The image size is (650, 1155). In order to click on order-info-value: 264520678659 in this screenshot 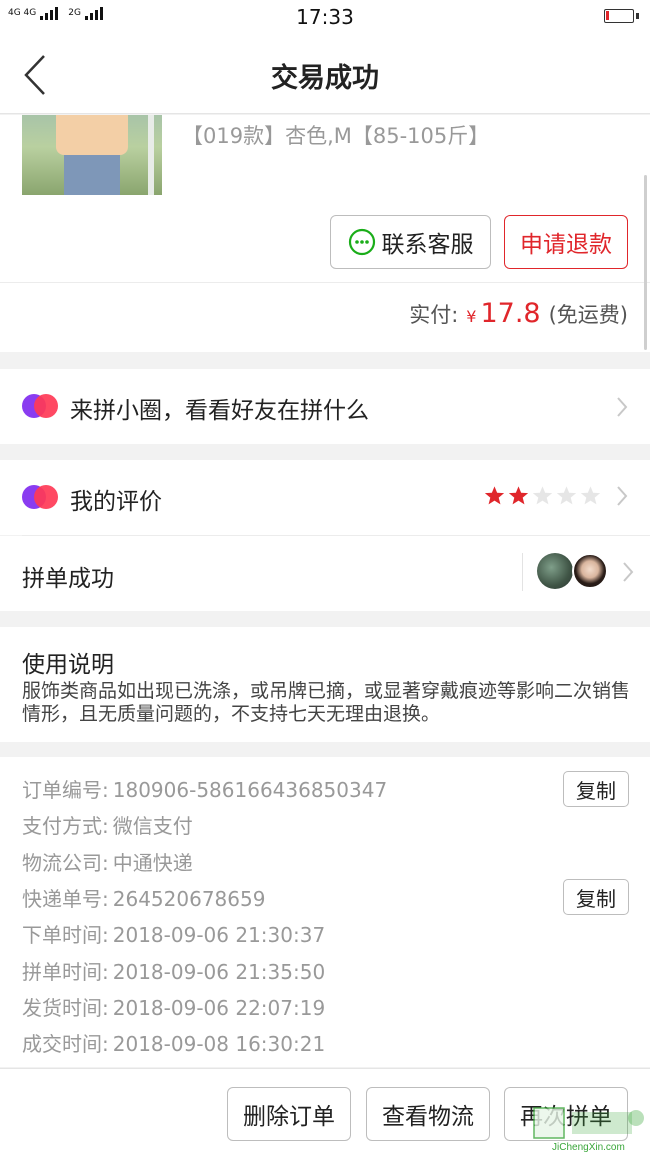, I will do `click(189, 898)`.